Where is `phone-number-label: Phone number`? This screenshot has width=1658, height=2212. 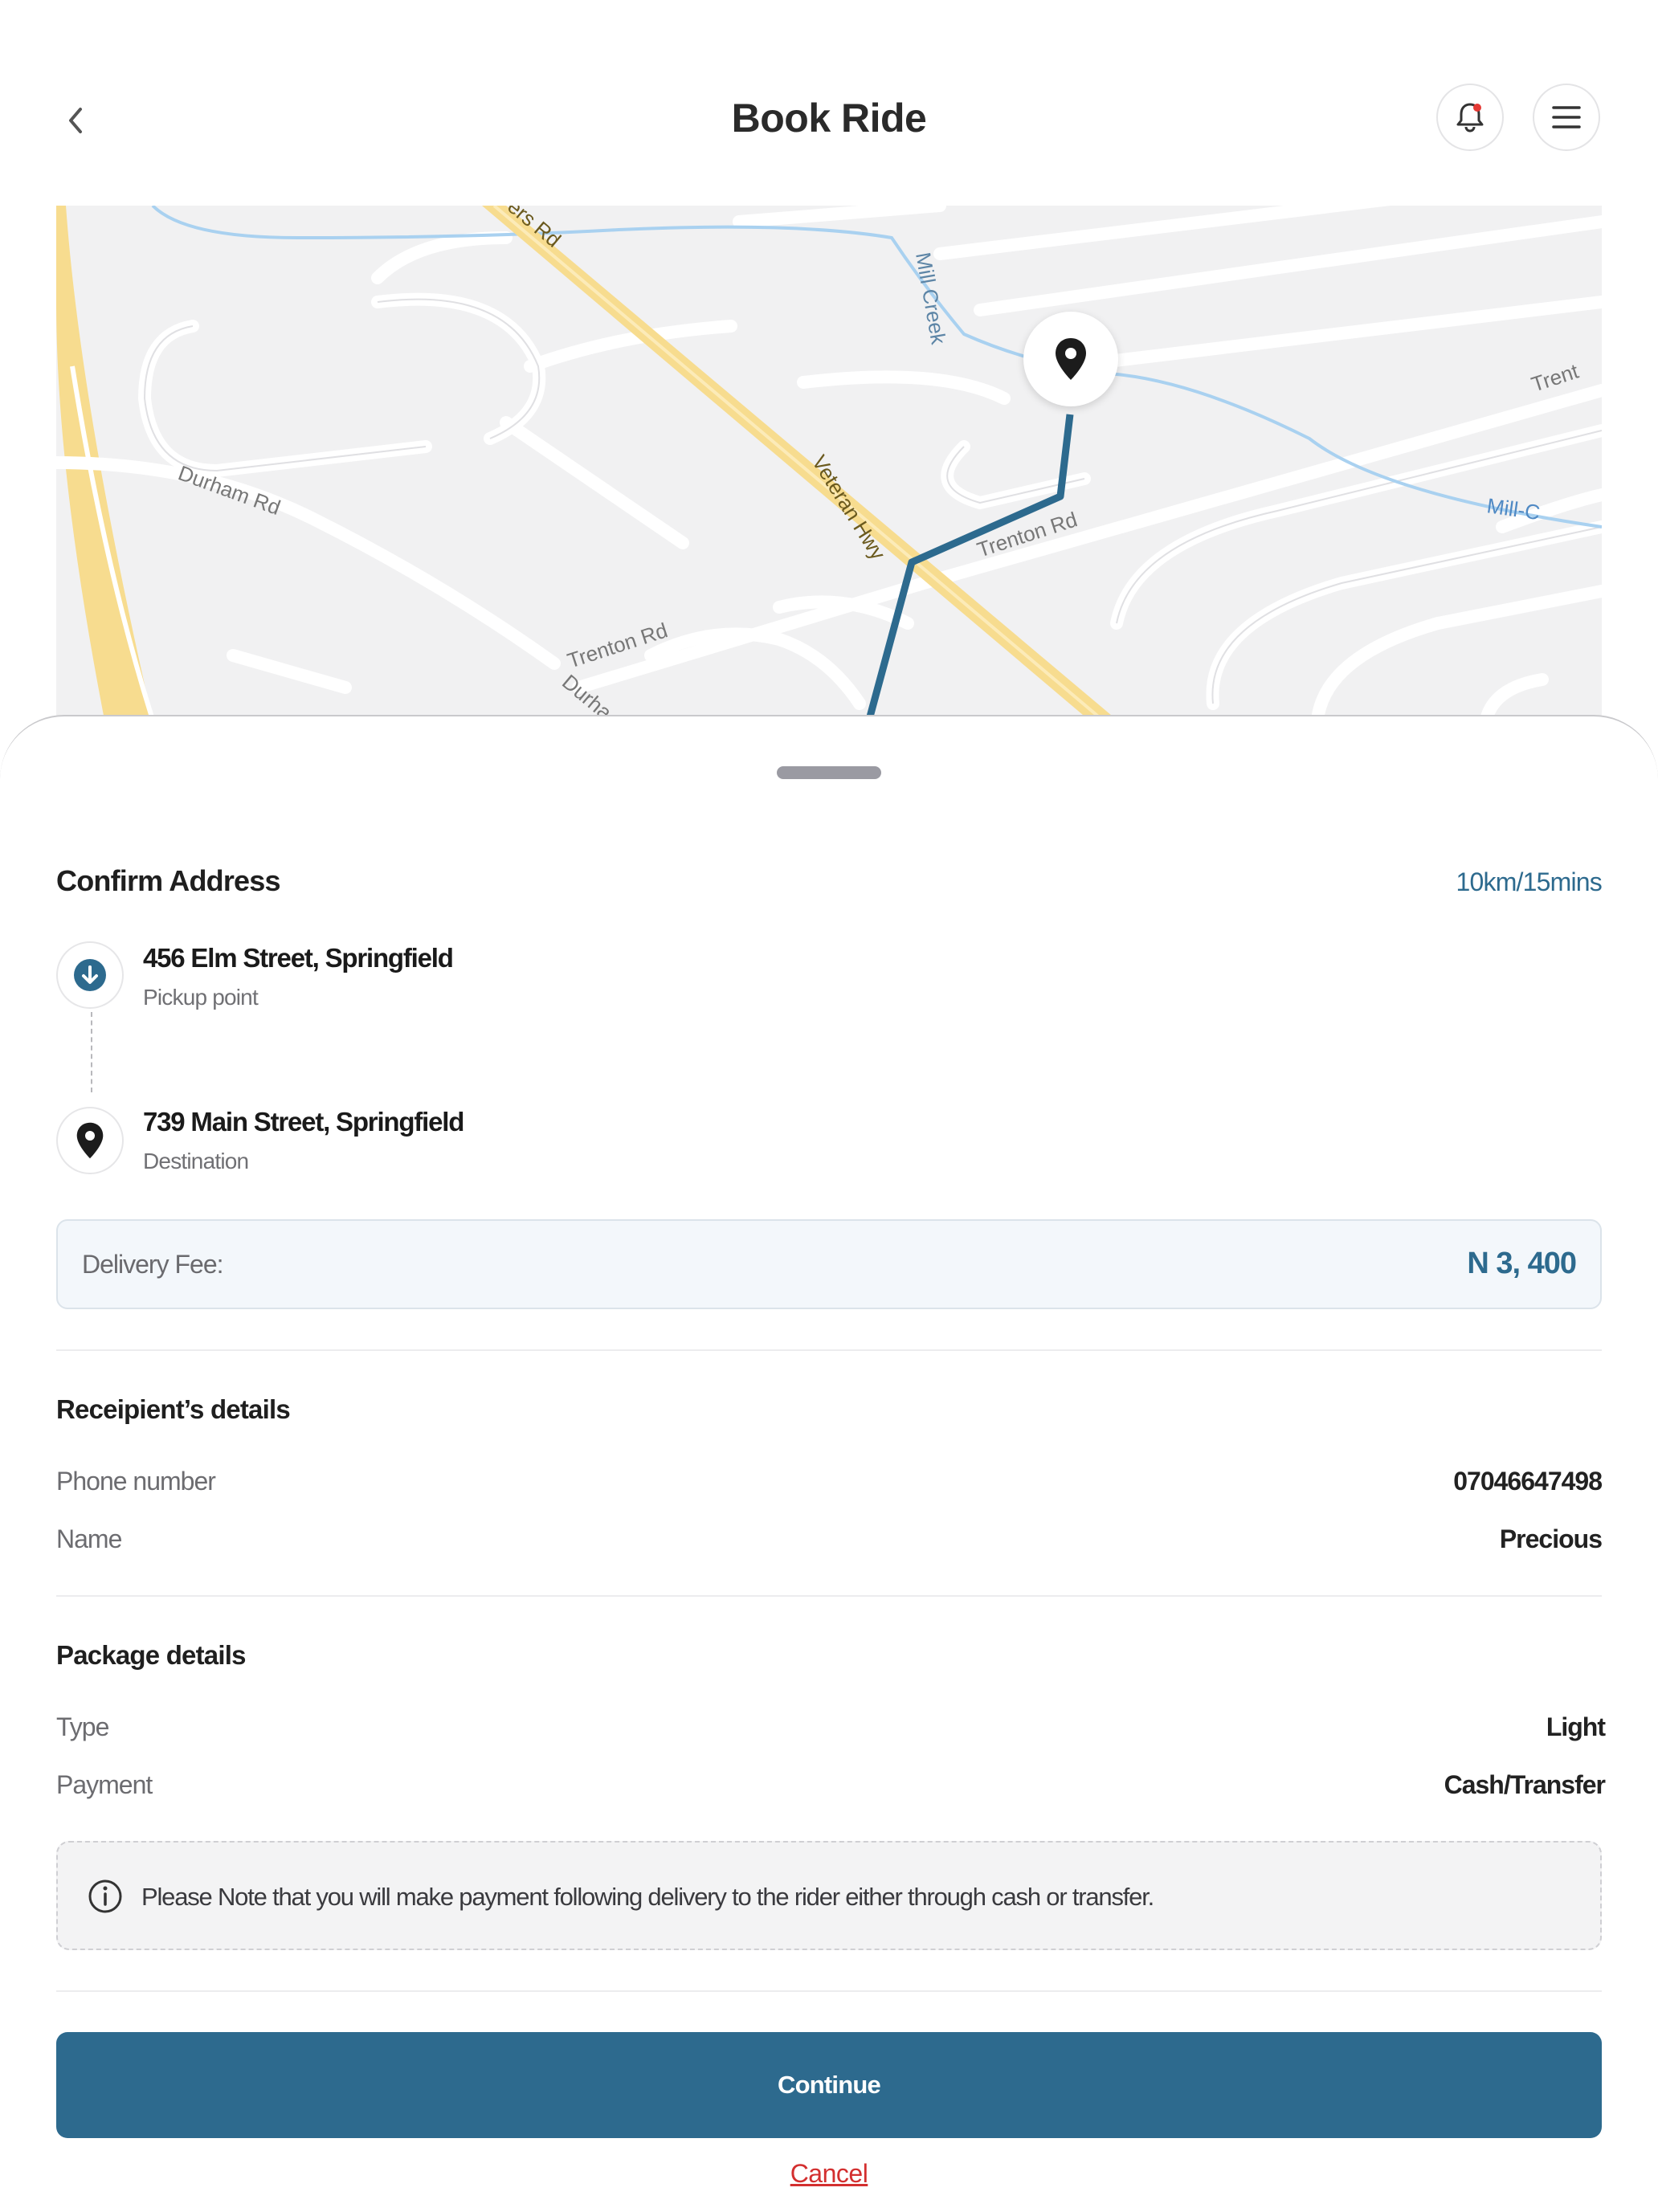 phone-number-label: Phone number is located at coordinates (136, 1481).